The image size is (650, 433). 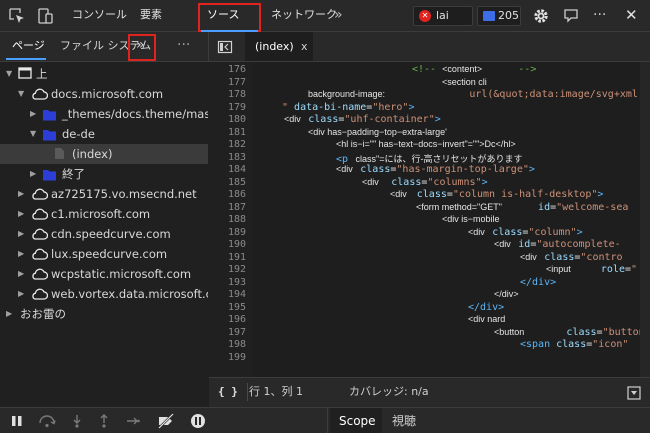 What do you see at coordinates (226, 182) in the screenshot?
I see `line-number: 185` at bounding box center [226, 182].